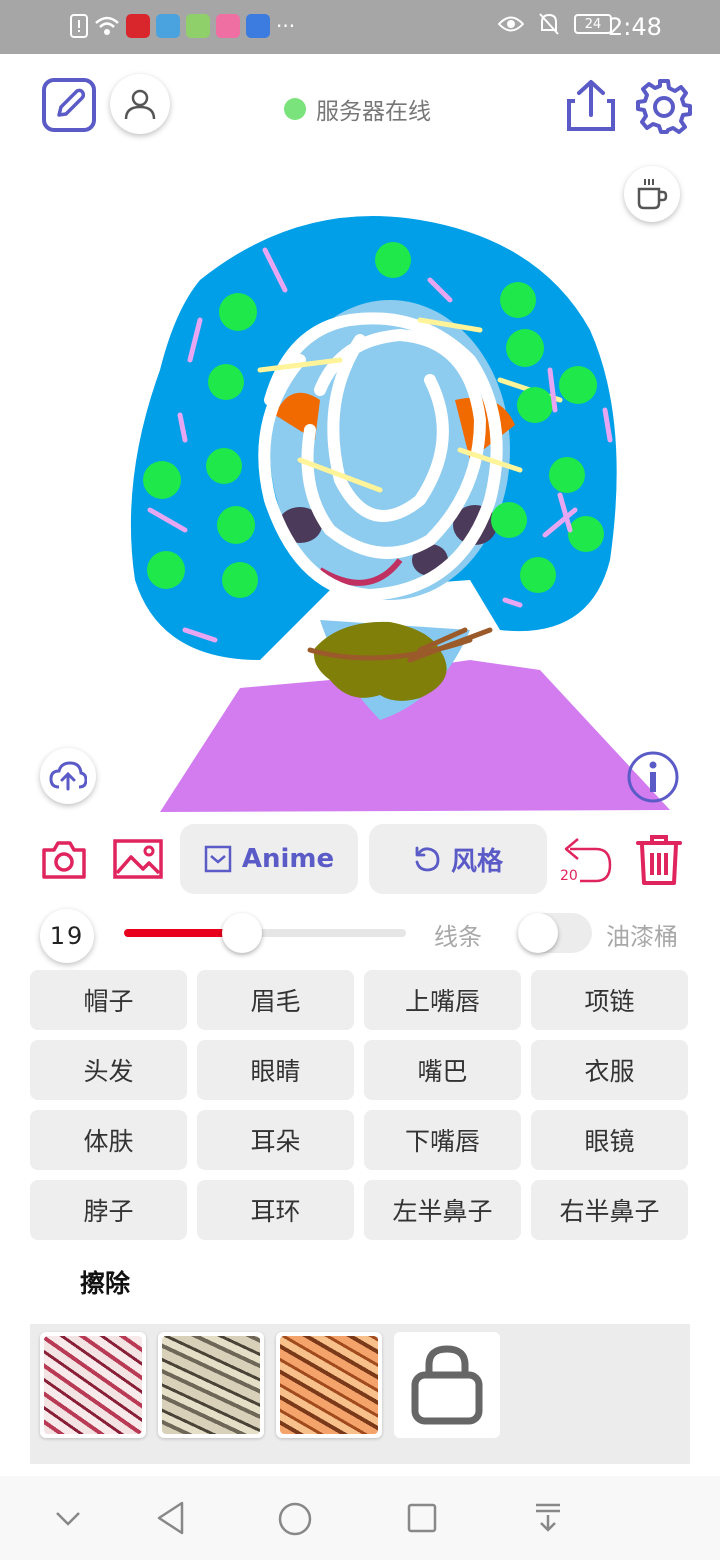 This screenshot has height=1560, width=720. I want to click on clock: 2:48, so click(635, 27).